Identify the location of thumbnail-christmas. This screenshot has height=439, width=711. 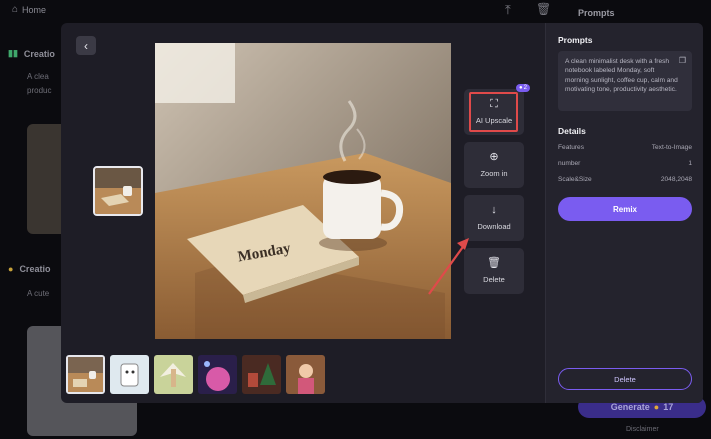
(261, 374).